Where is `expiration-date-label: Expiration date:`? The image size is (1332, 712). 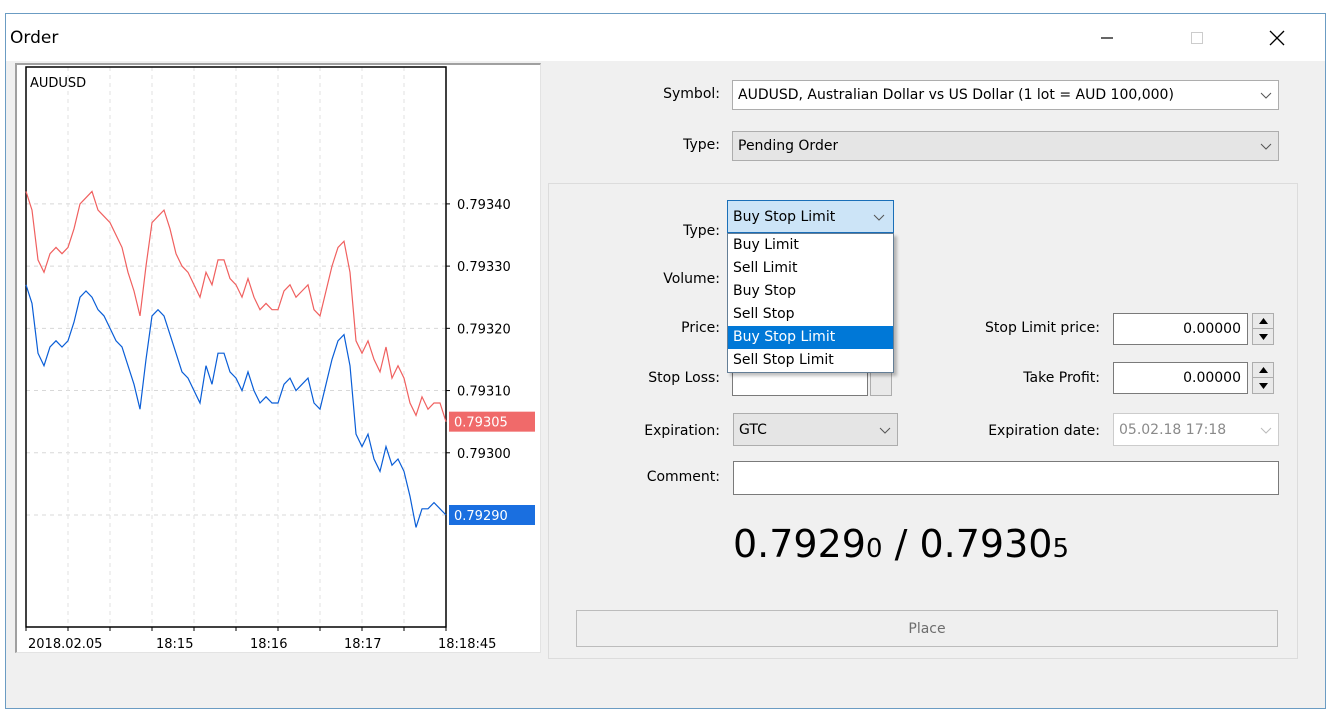 expiration-date-label: Expiration date: is located at coordinates (1044, 431).